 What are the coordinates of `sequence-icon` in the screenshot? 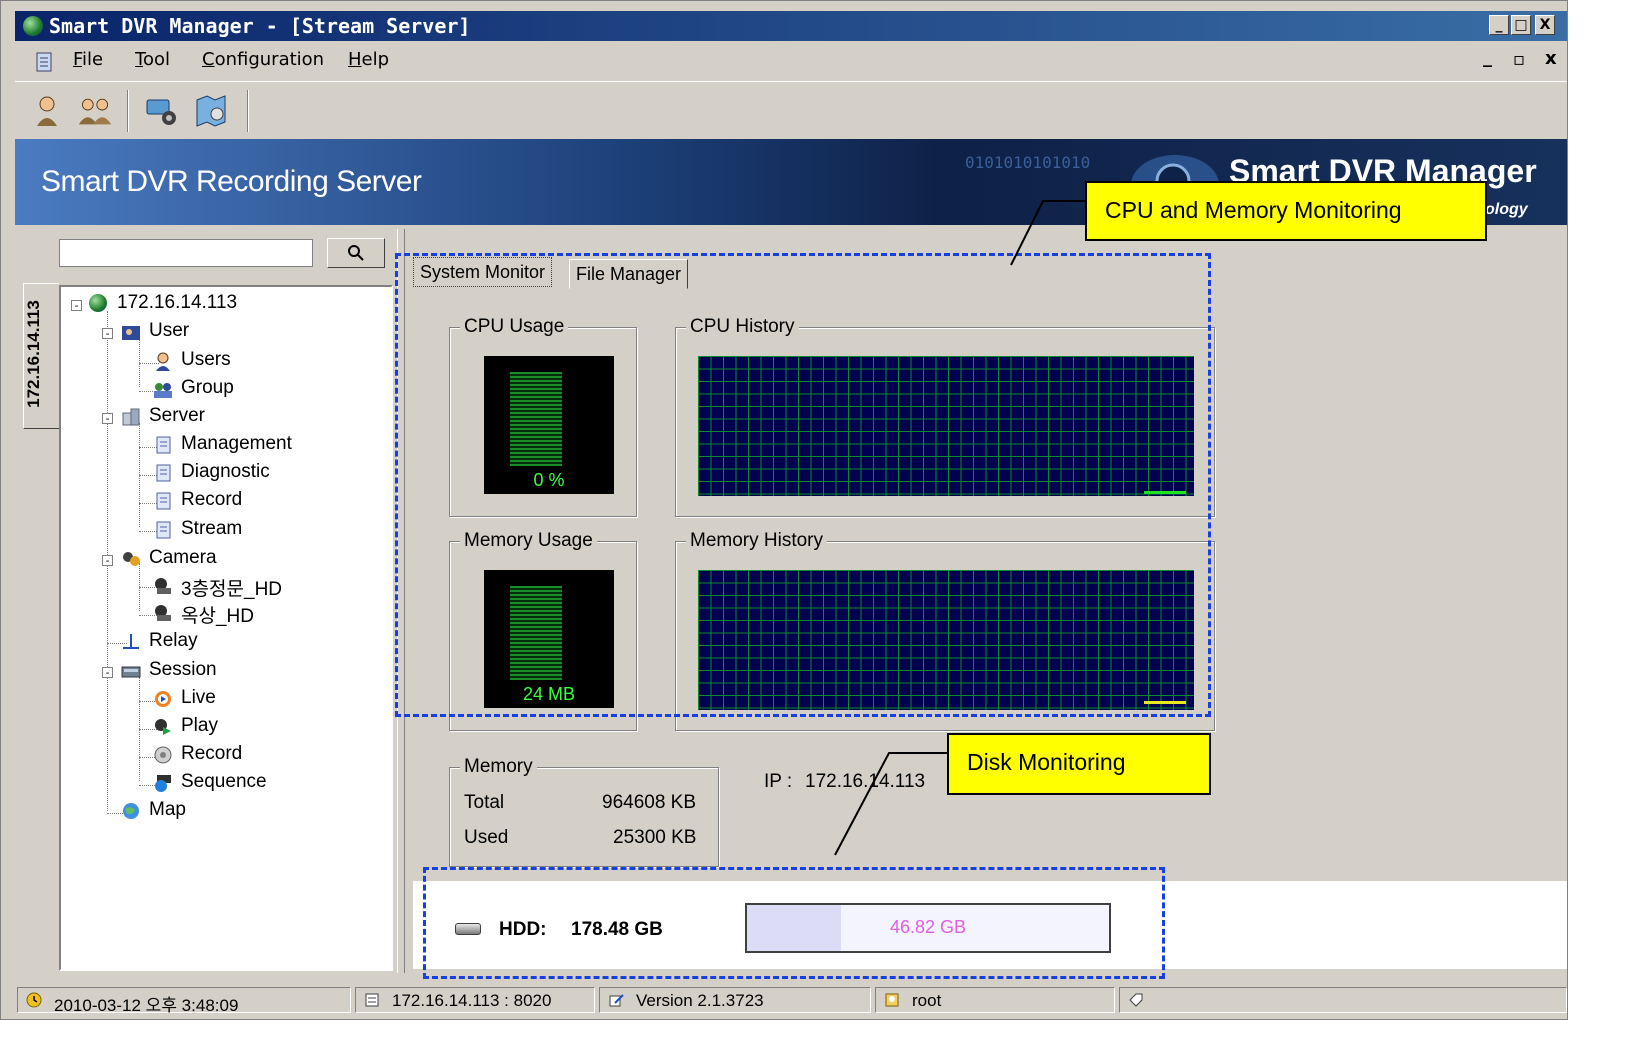 It's located at (163, 783).